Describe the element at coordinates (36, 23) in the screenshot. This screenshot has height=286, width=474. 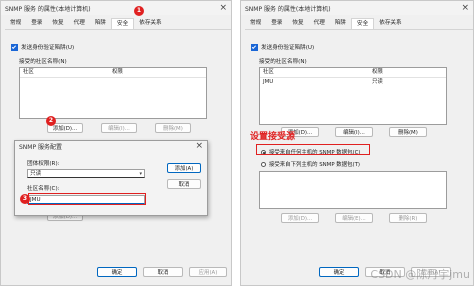
I see `tab-logon: 登录` at that location.